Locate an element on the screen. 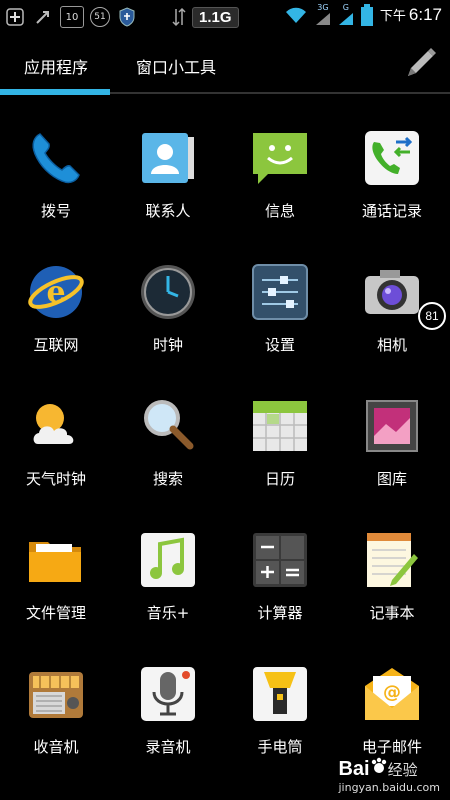 This screenshot has width=450, height=800. app-label: 时钟 is located at coordinates (167, 345).